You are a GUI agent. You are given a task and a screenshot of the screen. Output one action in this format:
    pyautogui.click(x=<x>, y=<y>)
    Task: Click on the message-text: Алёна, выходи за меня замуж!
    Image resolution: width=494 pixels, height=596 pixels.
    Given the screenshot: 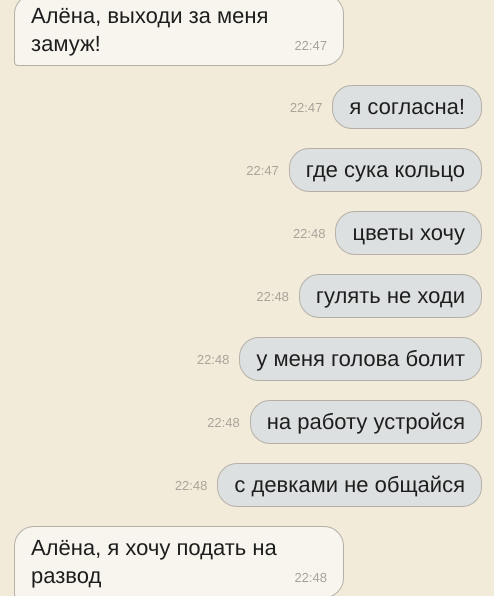 What is the action you would take?
    pyautogui.click(x=150, y=30)
    